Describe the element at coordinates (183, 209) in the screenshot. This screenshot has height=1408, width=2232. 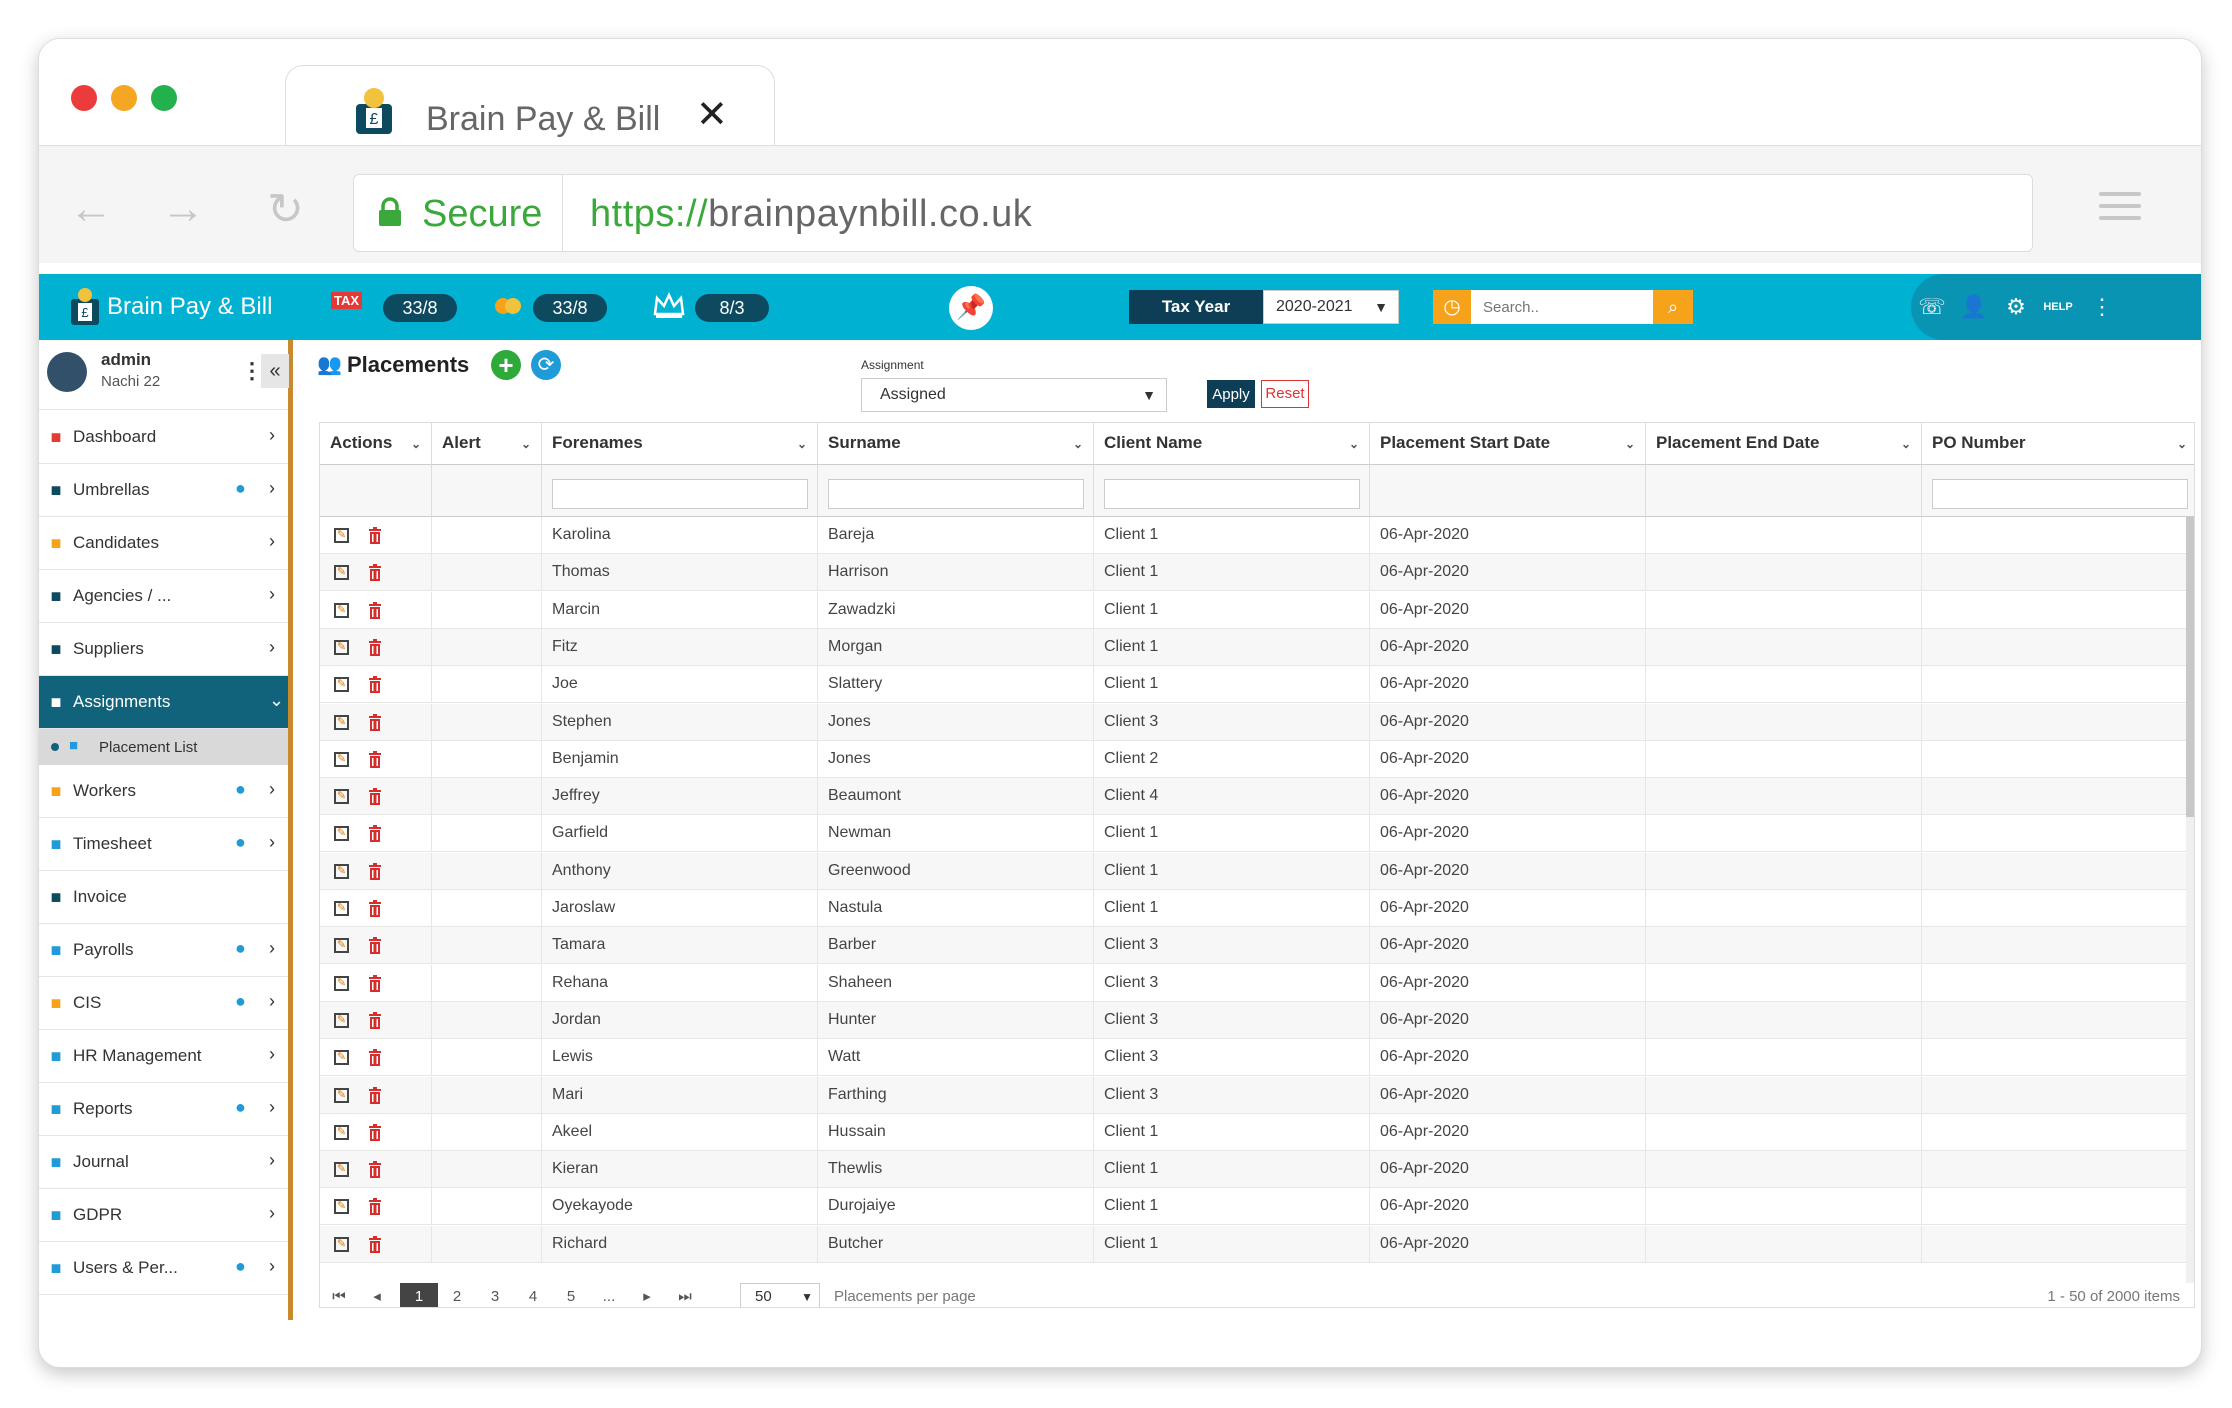
I see `forward-icon: →` at that location.